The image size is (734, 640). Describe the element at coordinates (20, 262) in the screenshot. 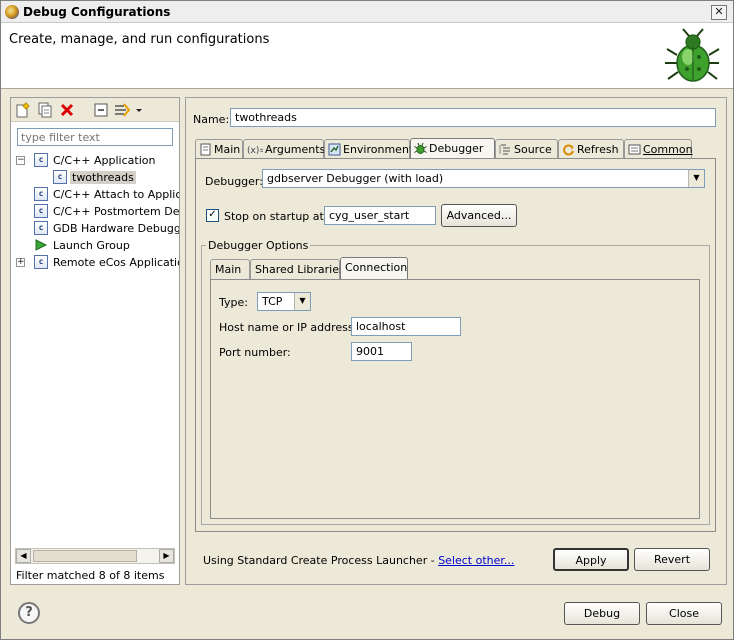

I see `expand-toggle-icon: +` at that location.